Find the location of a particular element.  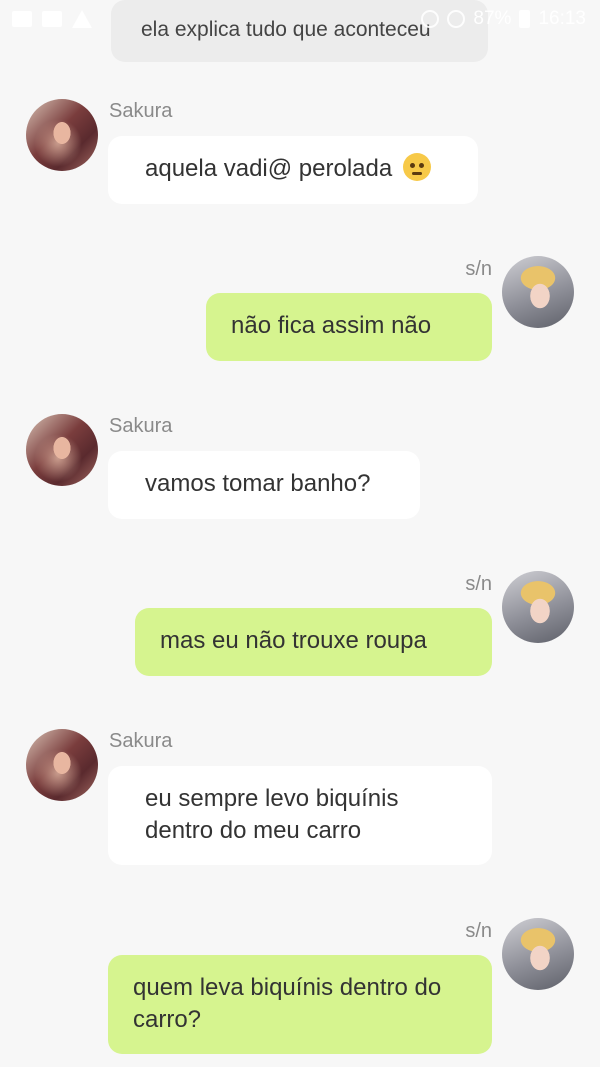

message-text: não fica assim não is located at coordinates (331, 325).